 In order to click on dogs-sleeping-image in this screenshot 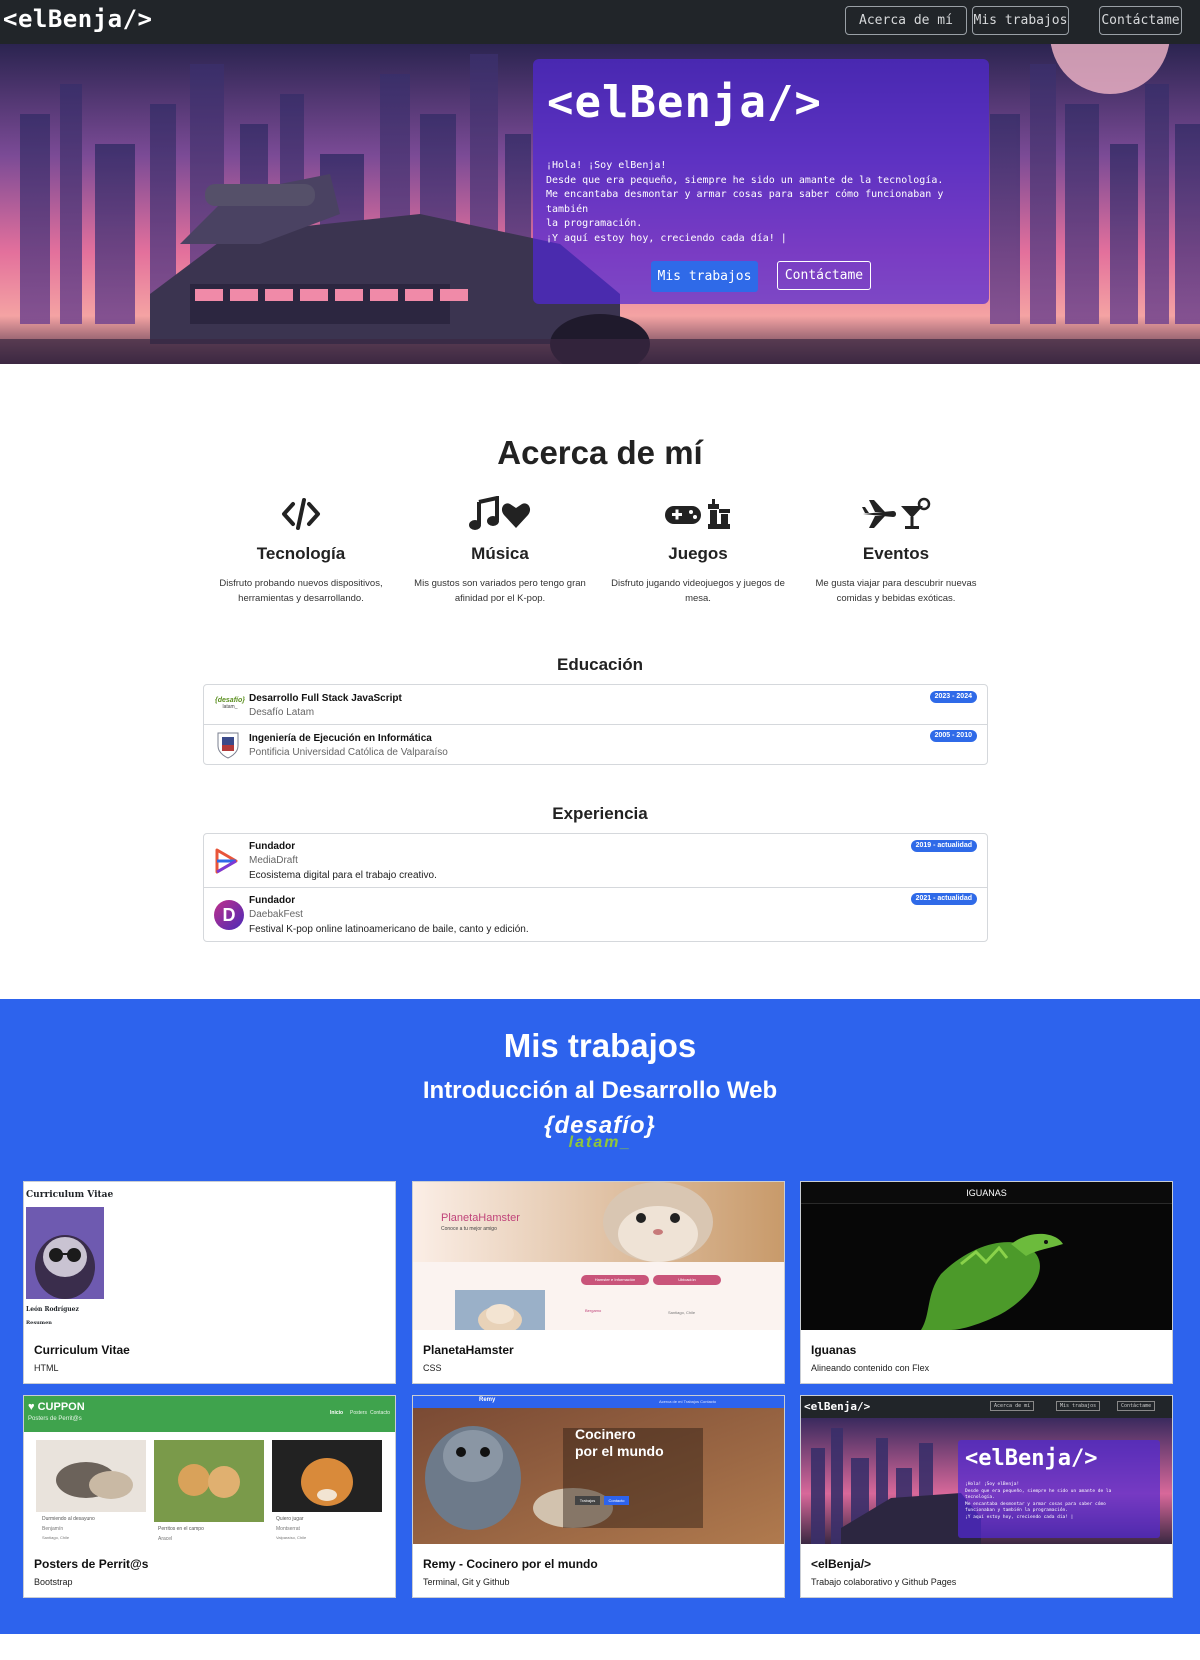, I will do `click(91, 1476)`.